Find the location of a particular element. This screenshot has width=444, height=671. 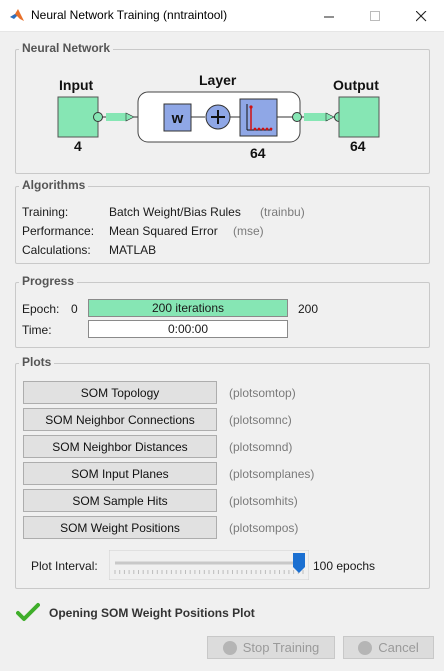

plot-interval-label: Plot Interval: is located at coordinates (64, 566).